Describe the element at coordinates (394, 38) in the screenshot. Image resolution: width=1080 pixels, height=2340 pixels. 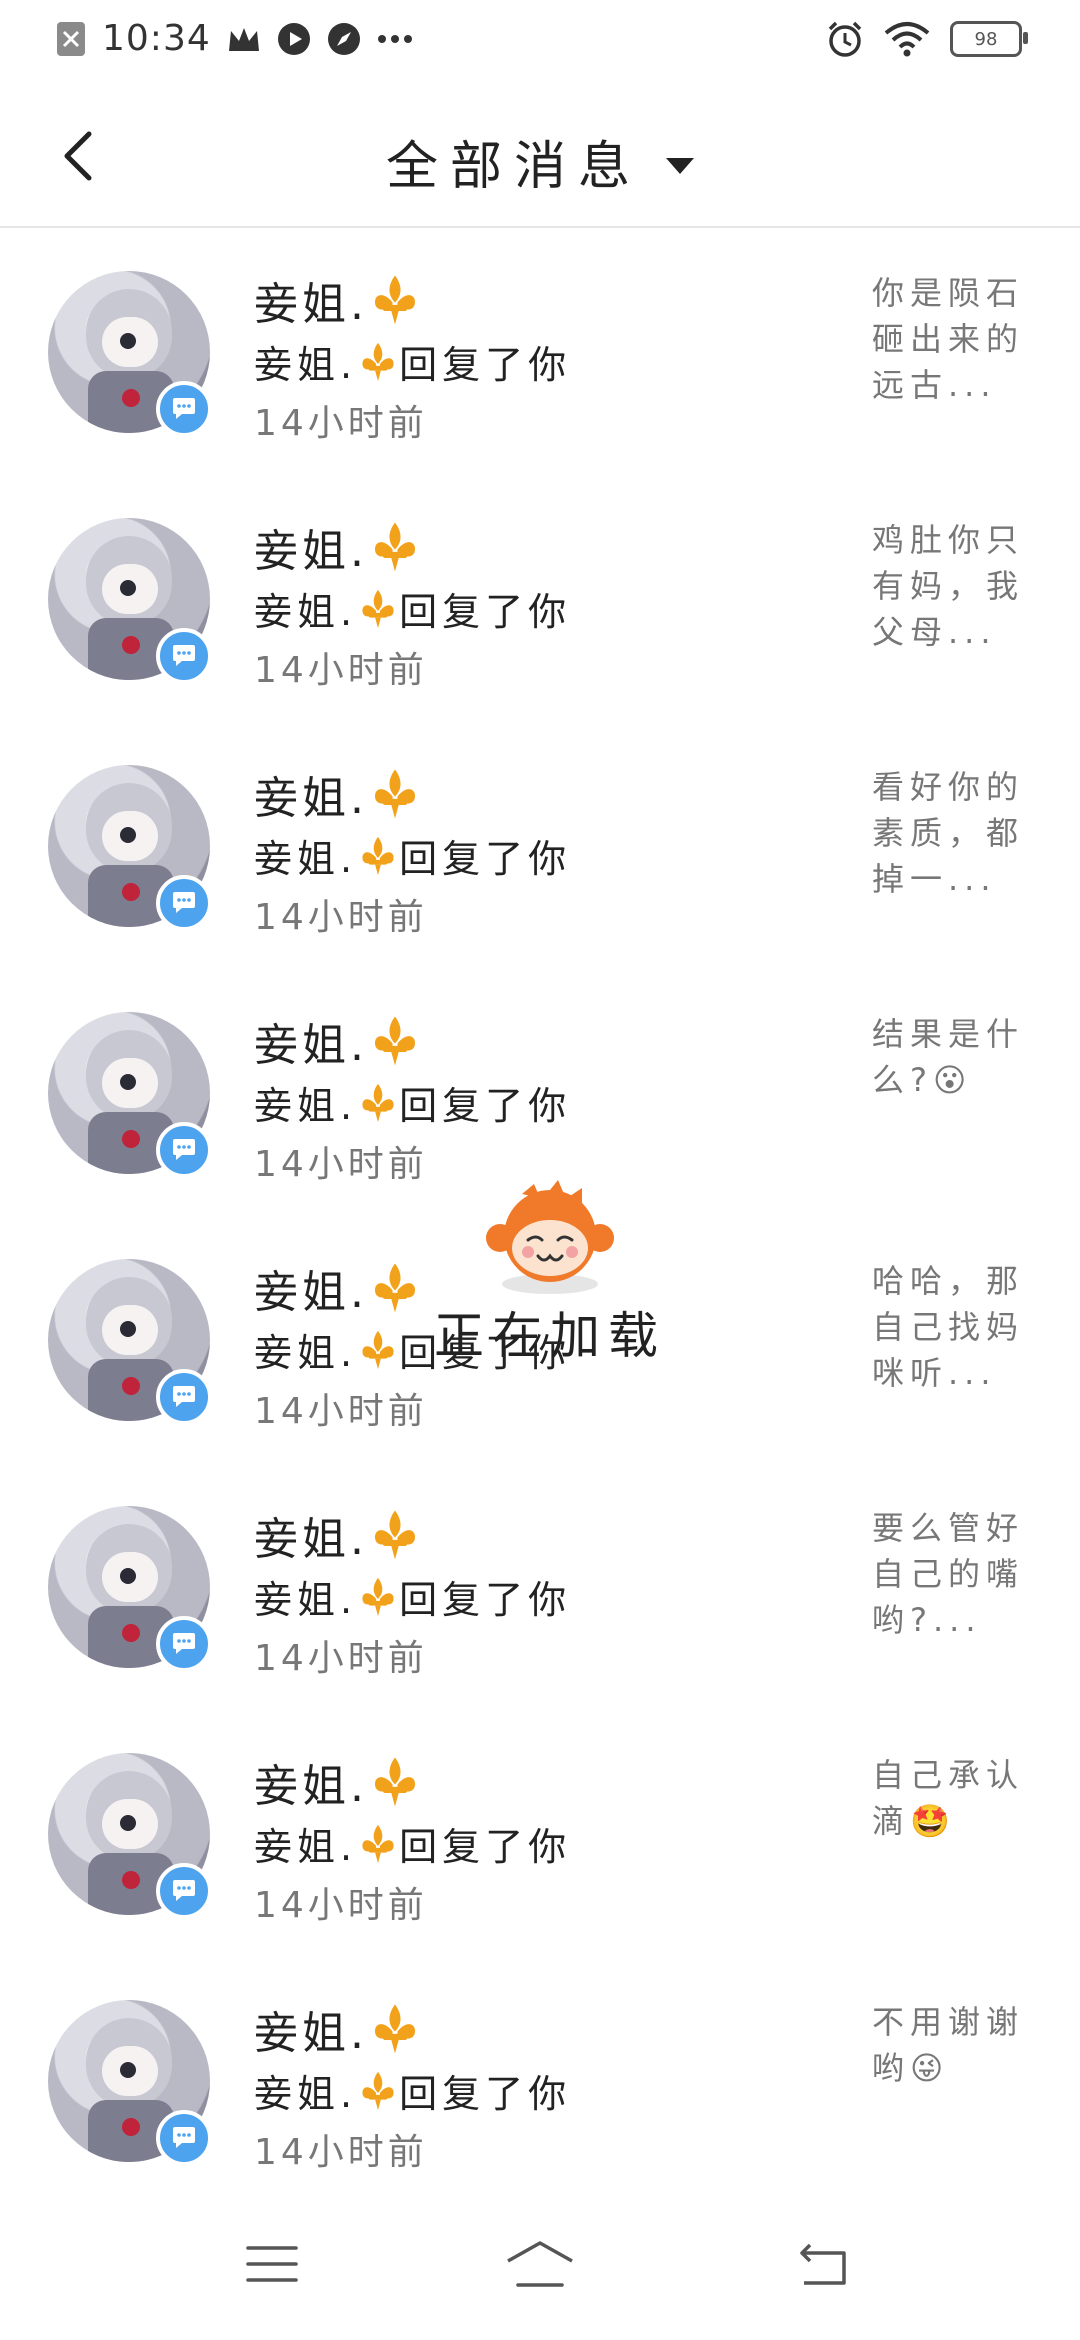
I see `more-dots-icon` at that location.